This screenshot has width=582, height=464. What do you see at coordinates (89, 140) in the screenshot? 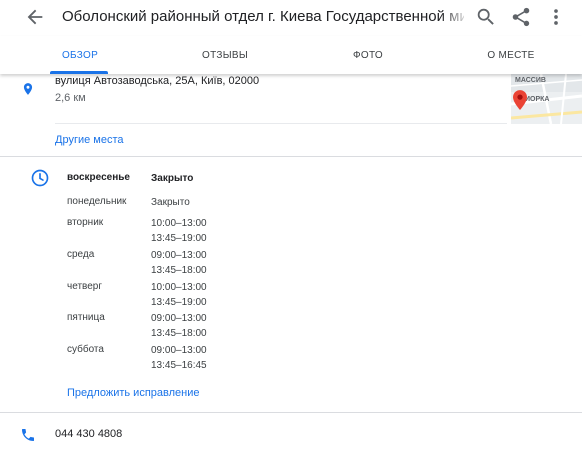
I see `other-places-link: Другие места` at bounding box center [89, 140].